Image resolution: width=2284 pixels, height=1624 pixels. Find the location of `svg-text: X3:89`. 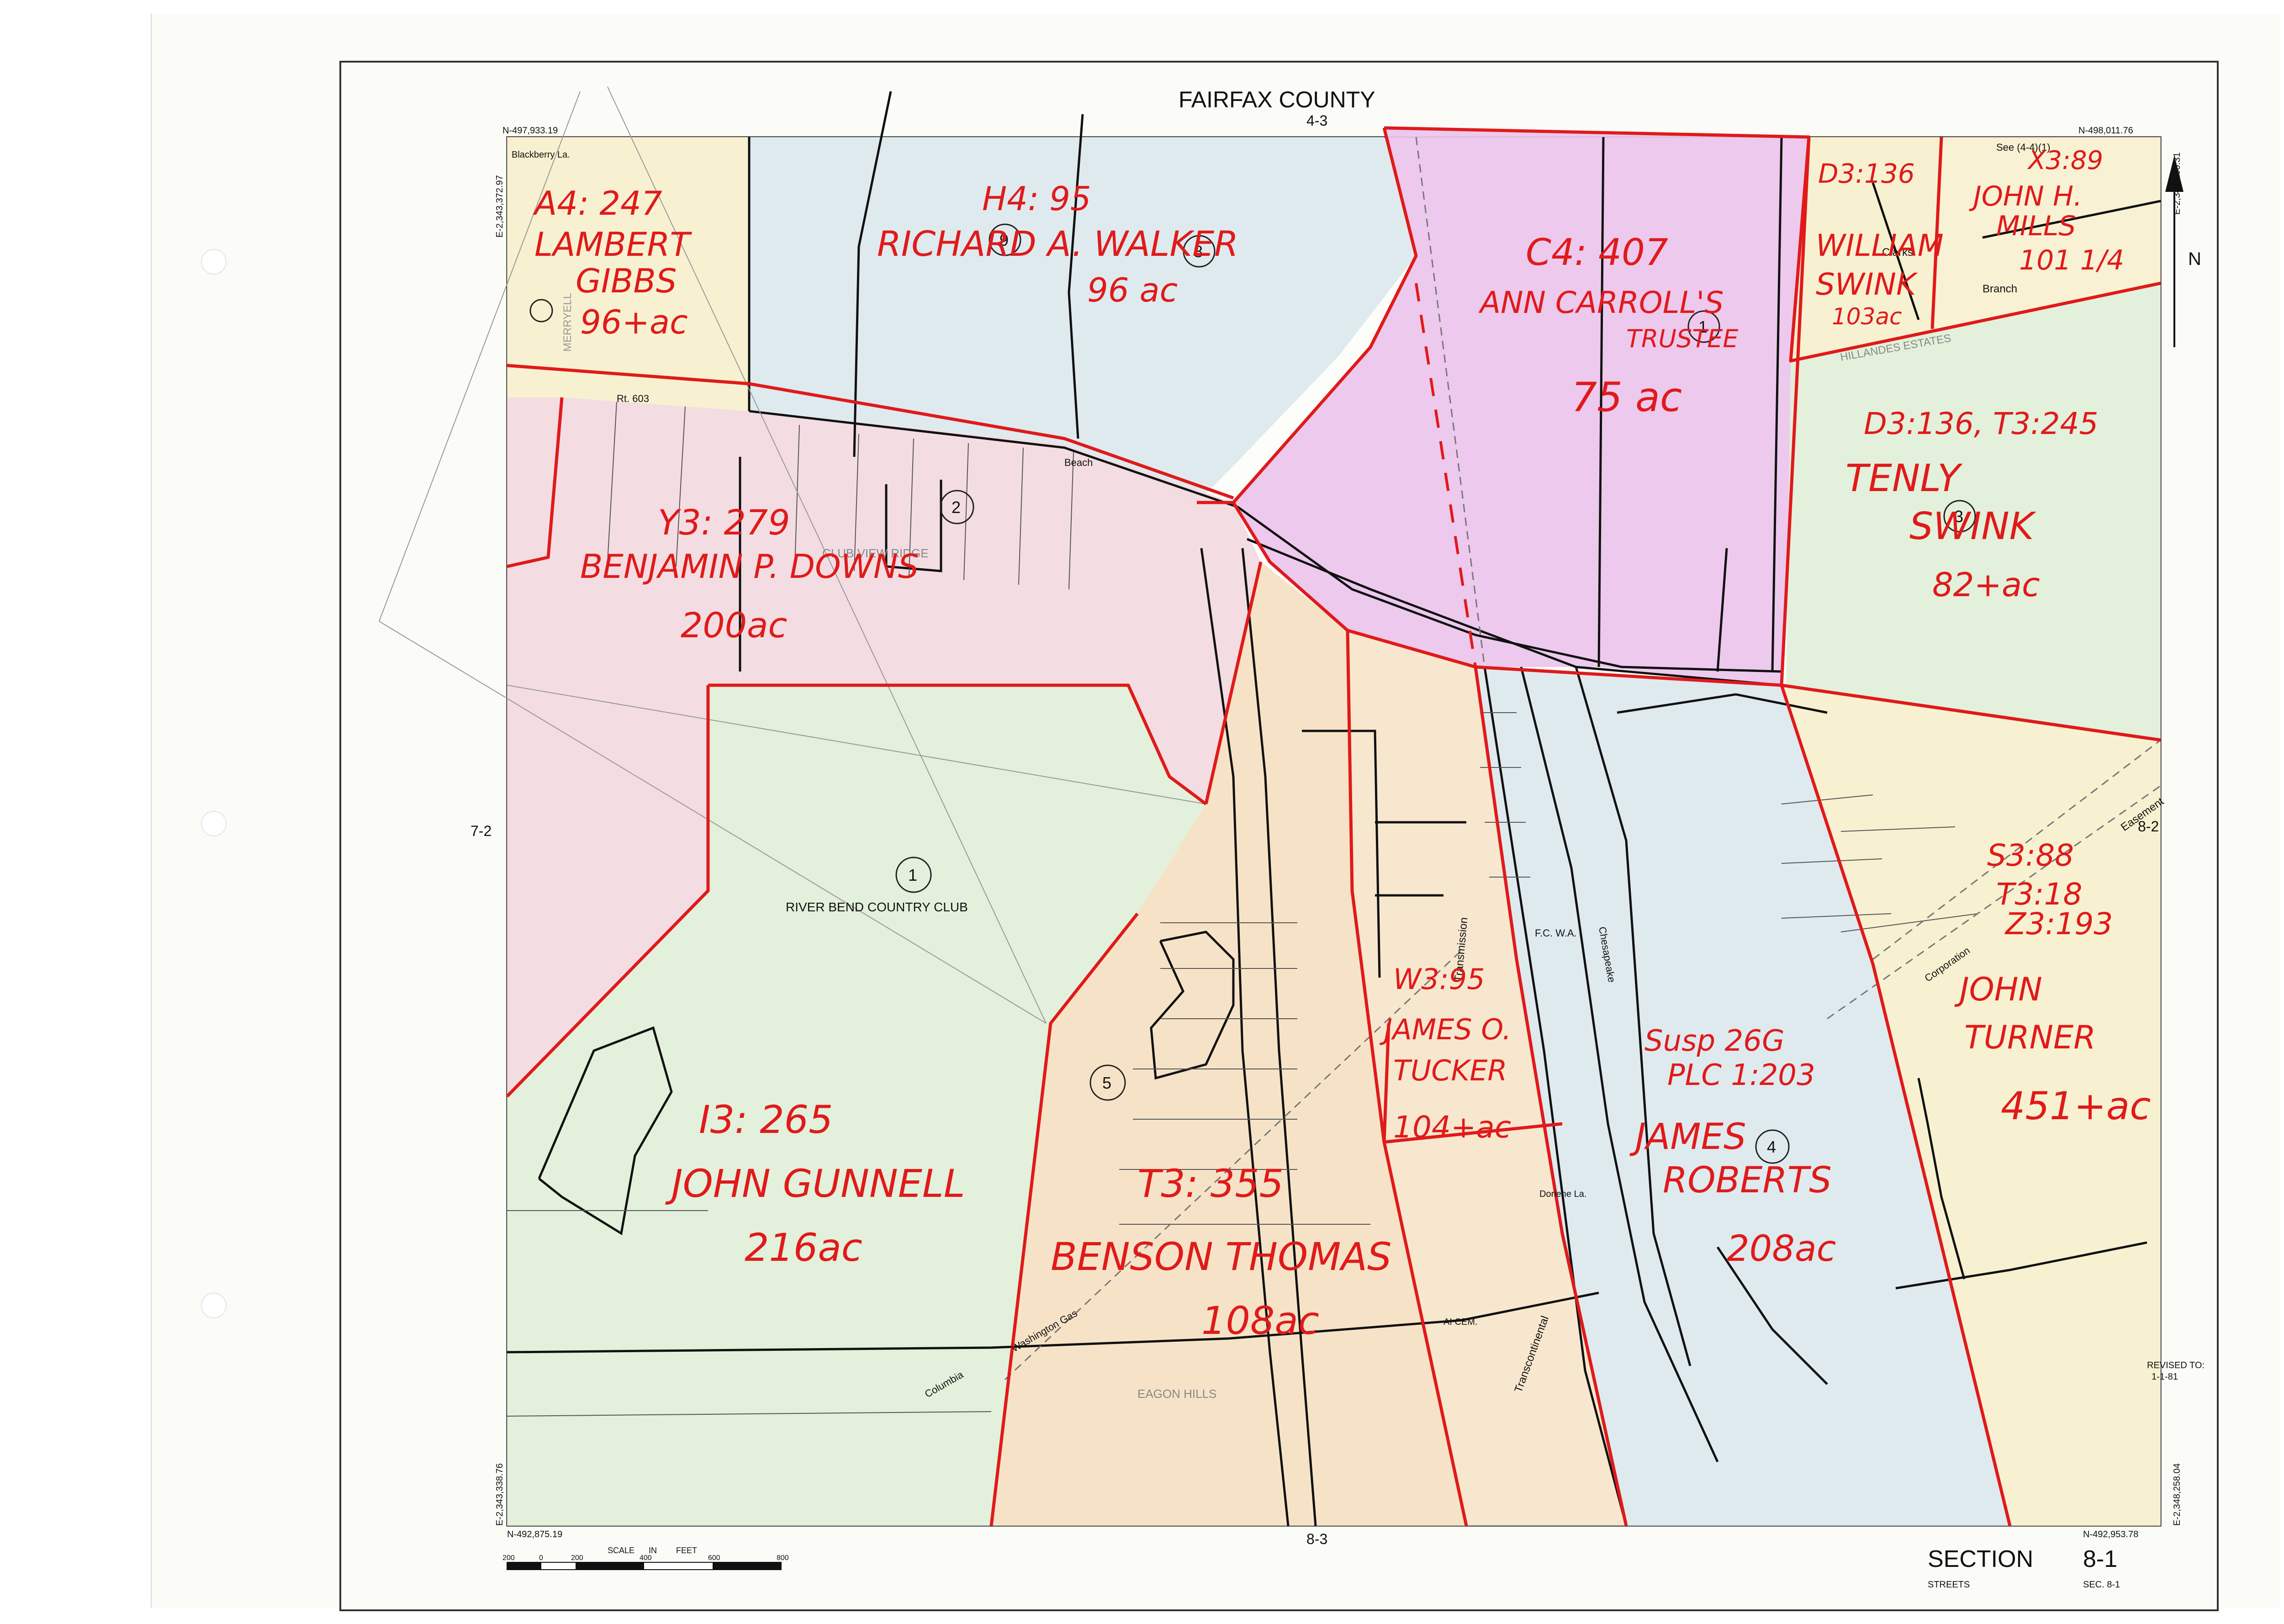

svg-text: X3:89 is located at coordinates (2065, 160).